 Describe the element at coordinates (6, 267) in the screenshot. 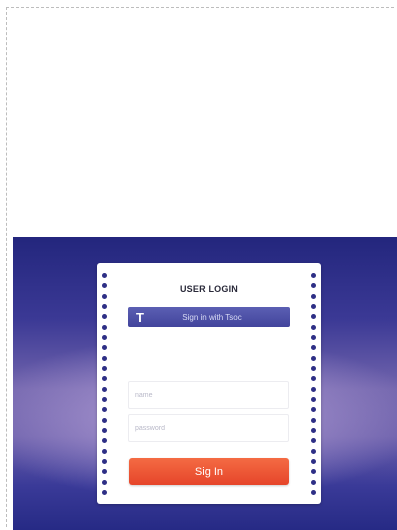

I see `dashed-border-left` at that location.